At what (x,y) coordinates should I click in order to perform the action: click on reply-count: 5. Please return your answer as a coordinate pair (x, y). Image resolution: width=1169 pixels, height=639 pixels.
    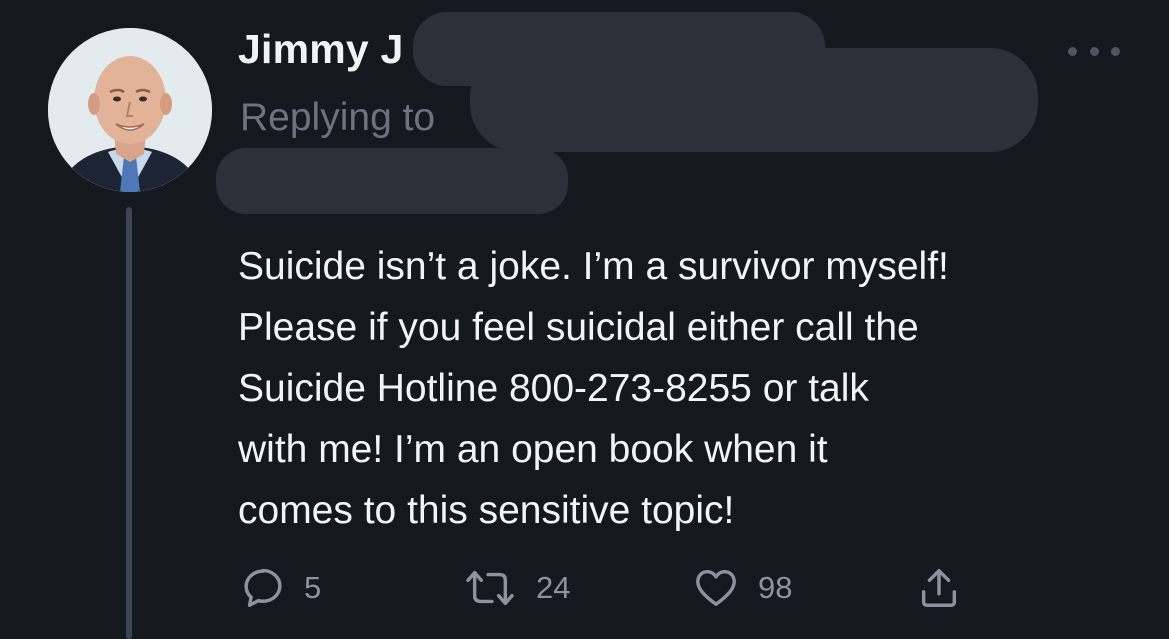
    Looking at the image, I should click on (313, 587).